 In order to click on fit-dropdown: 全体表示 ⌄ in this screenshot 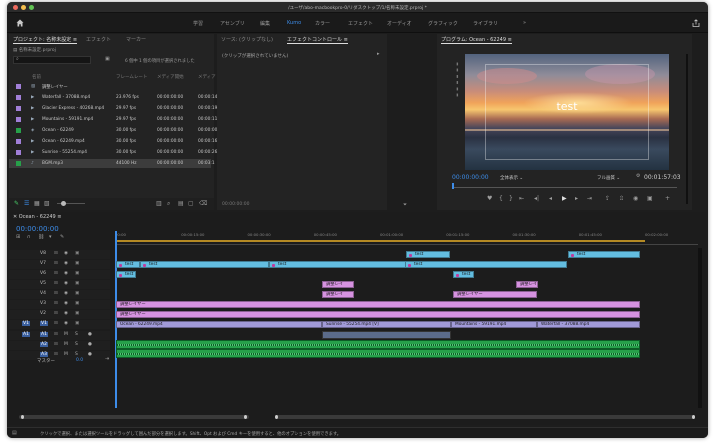, I will do `click(511, 178)`.